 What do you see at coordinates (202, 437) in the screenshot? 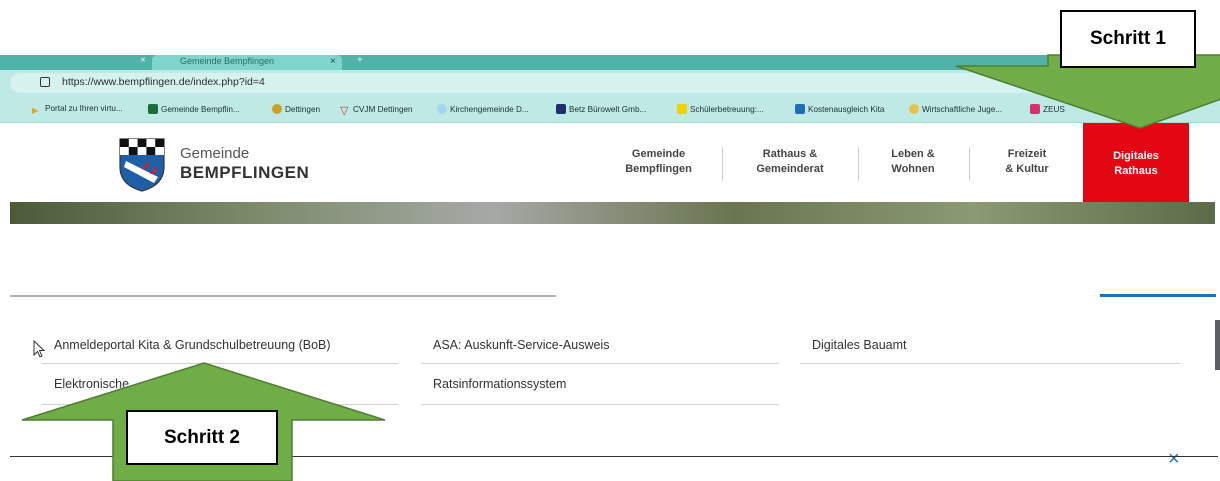
I see `annotation-step2: Schritt 2` at bounding box center [202, 437].